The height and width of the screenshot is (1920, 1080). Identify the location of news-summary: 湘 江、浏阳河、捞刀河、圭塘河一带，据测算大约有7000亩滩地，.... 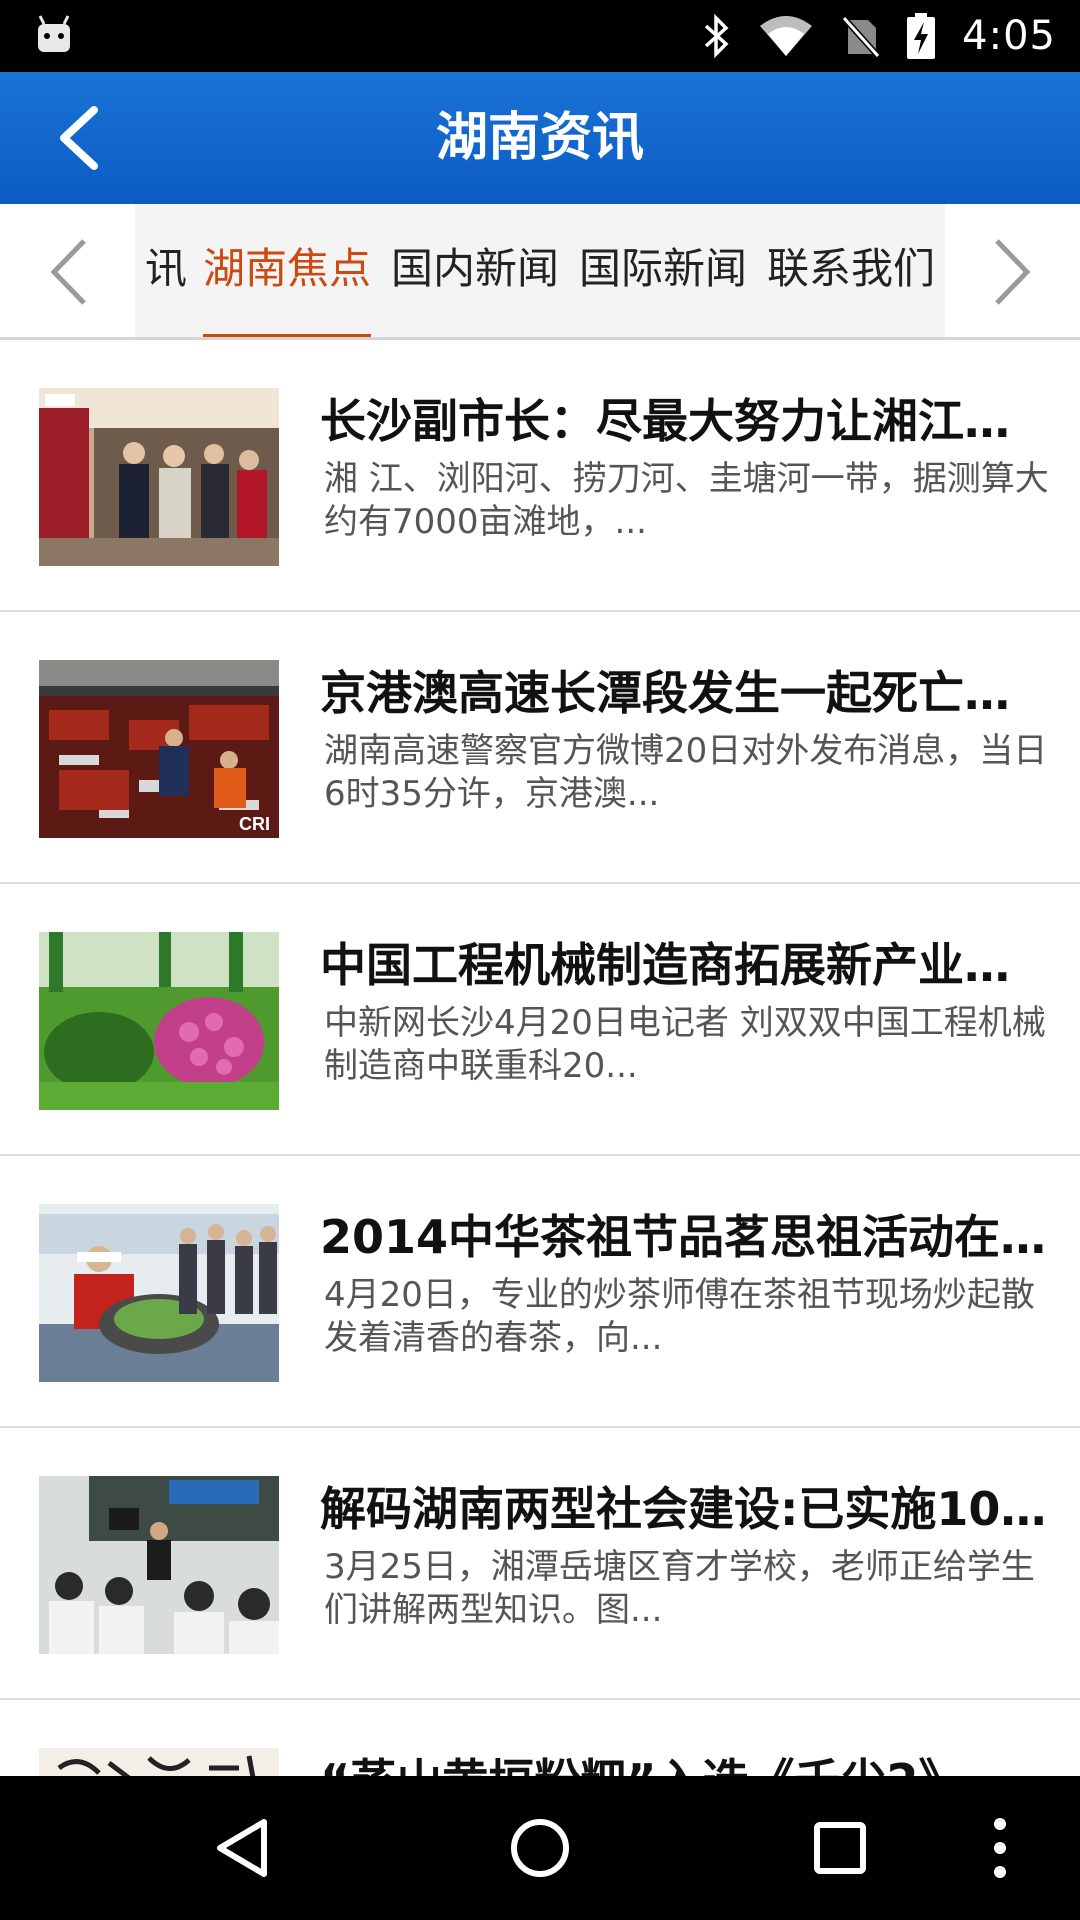
(686, 500).